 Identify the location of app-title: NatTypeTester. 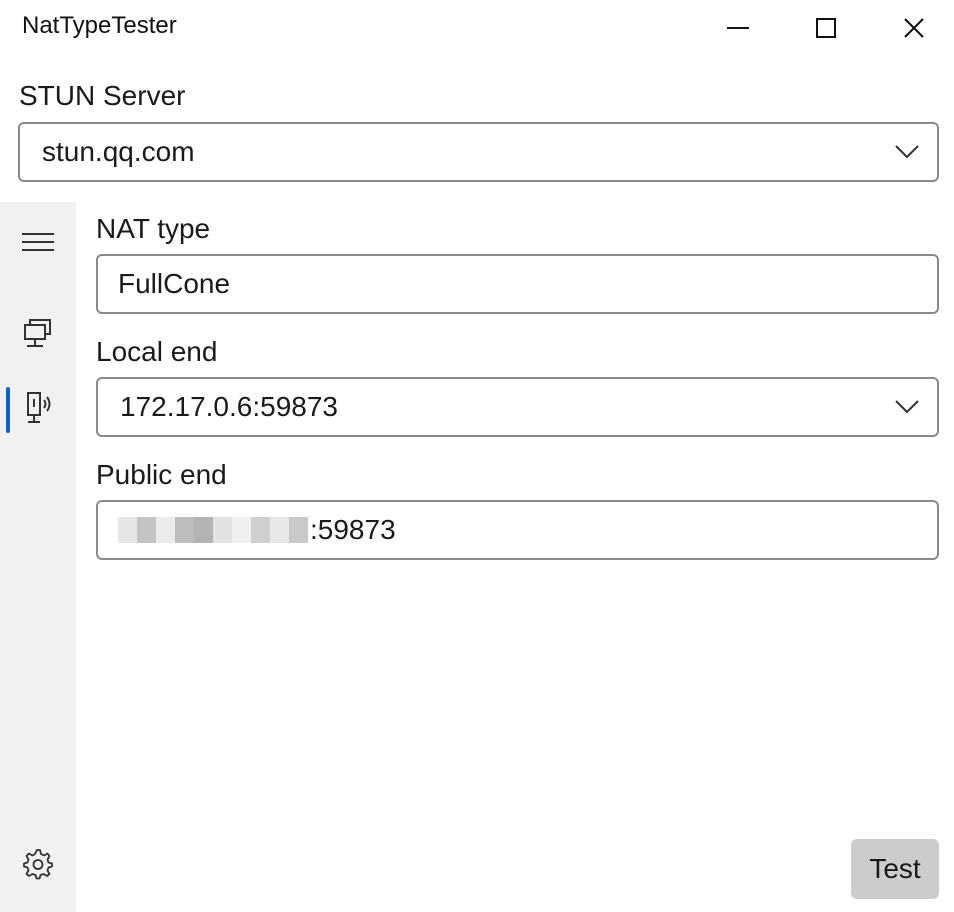
(99, 25).